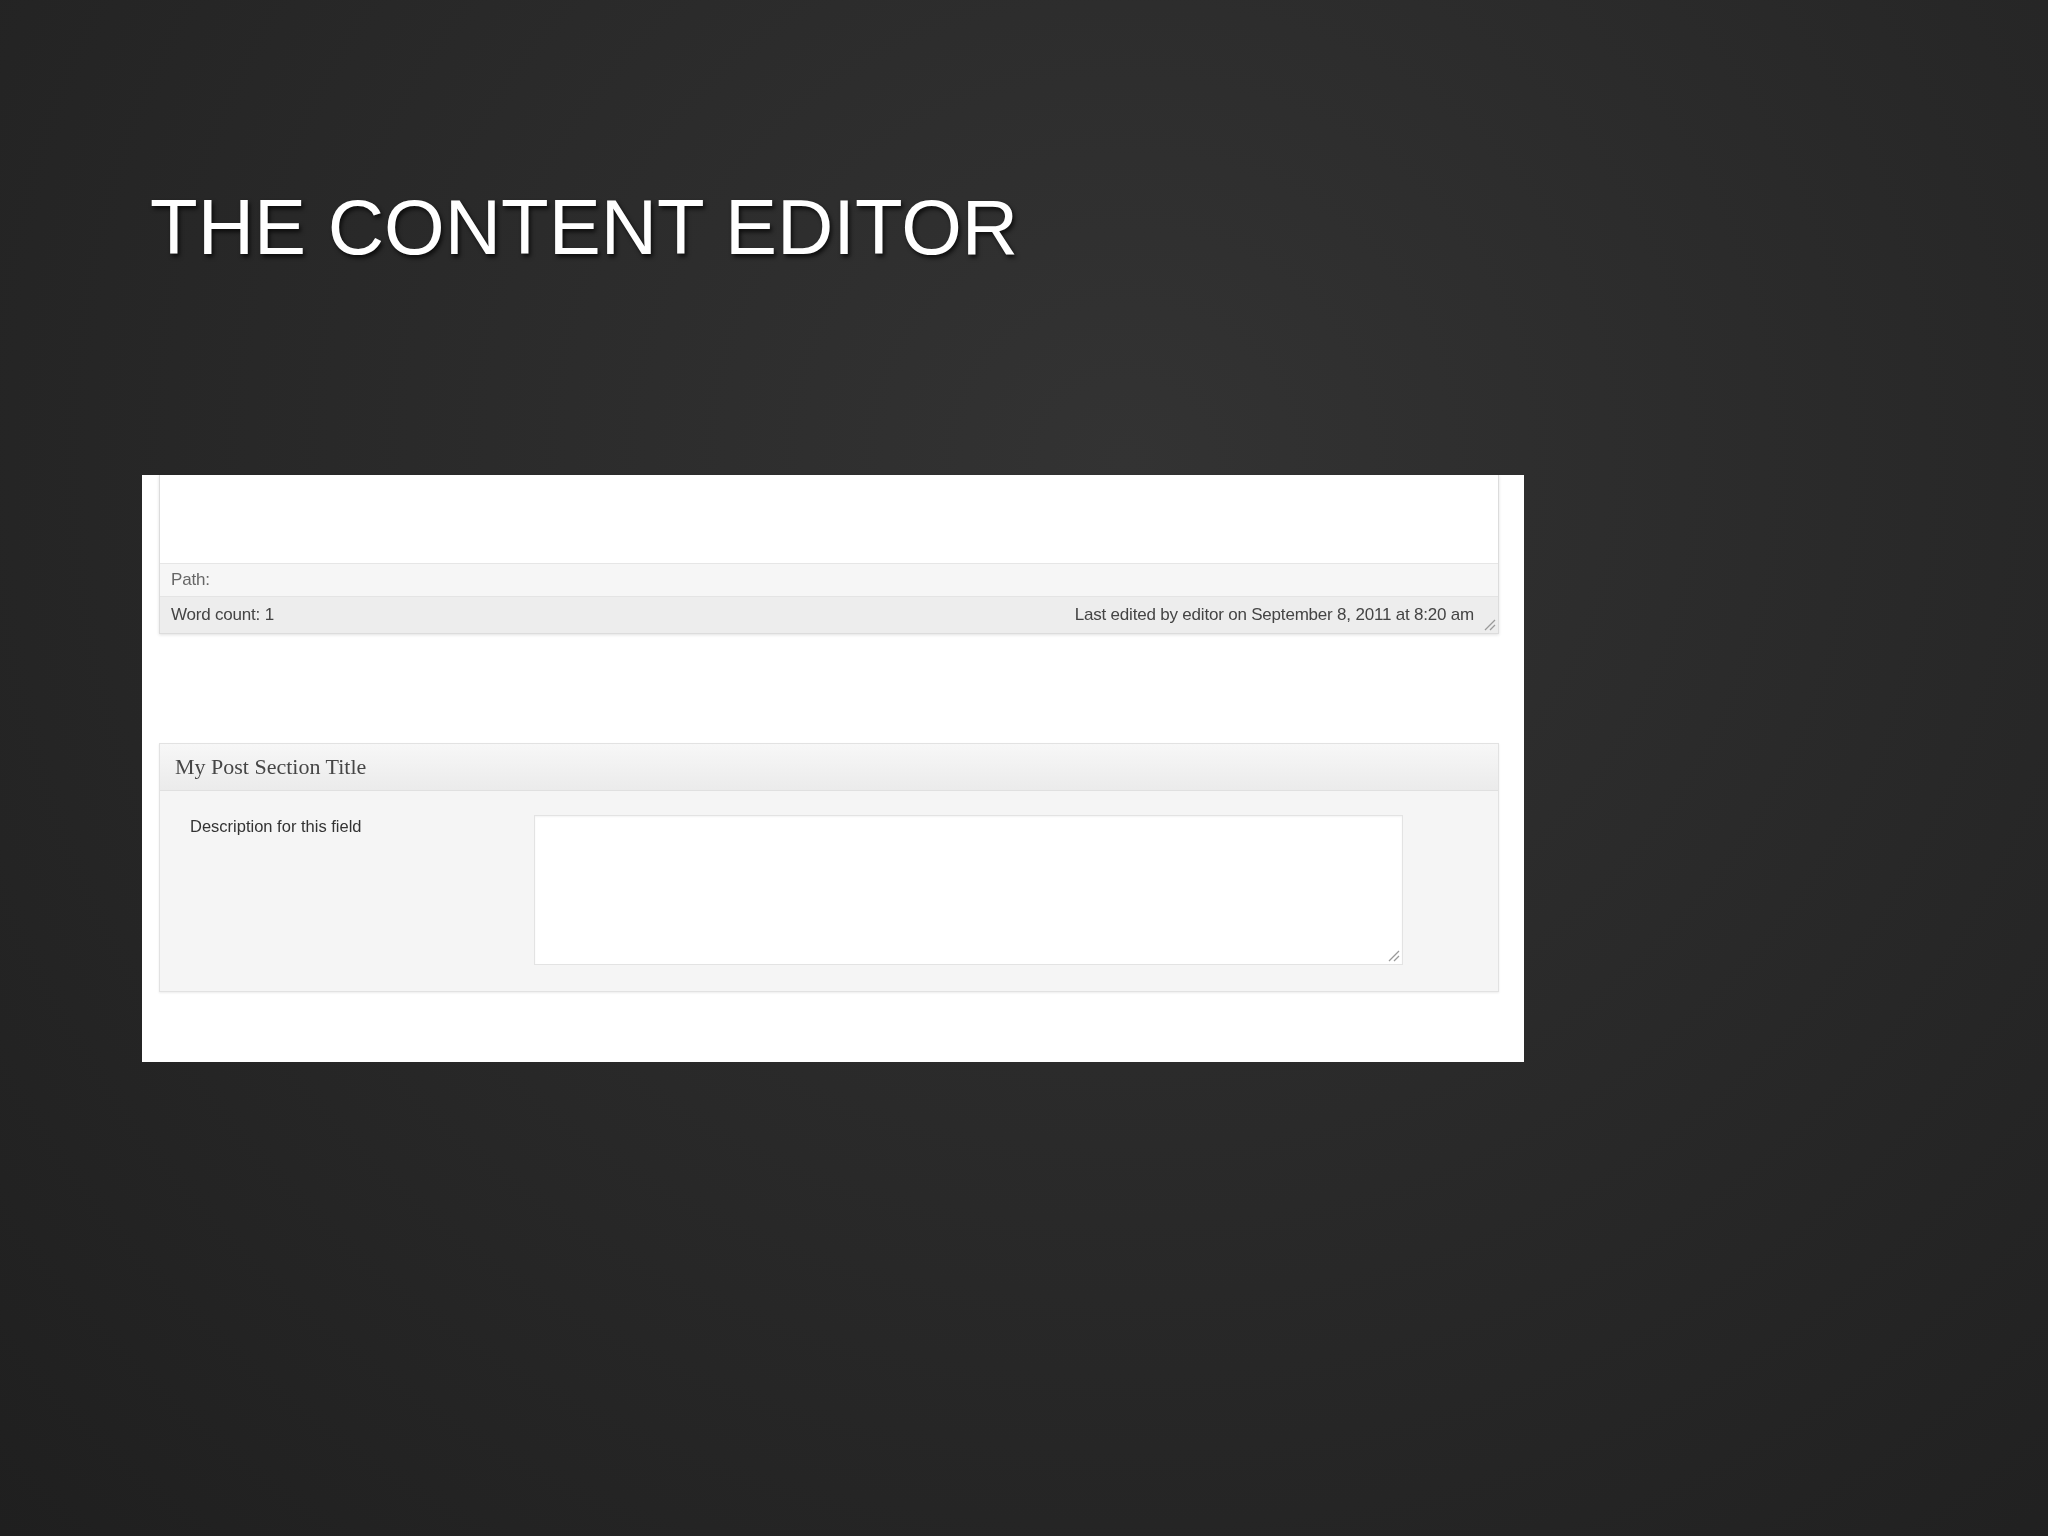 Image resolution: width=2048 pixels, height=1536 pixels. What do you see at coordinates (222, 615) in the screenshot?
I see `word-count: Word count: 1` at bounding box center [222, 615].